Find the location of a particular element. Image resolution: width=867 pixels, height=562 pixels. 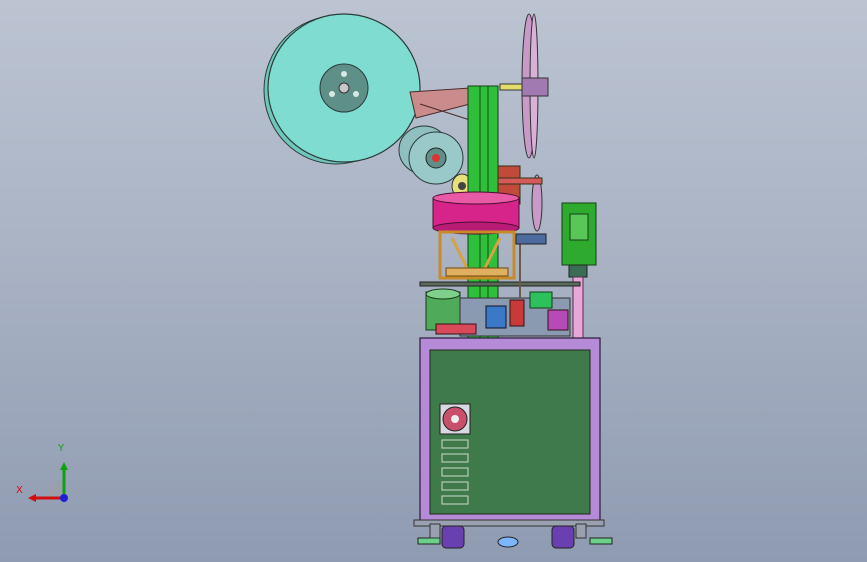

pink-ring is located at coordinates (476, 213).